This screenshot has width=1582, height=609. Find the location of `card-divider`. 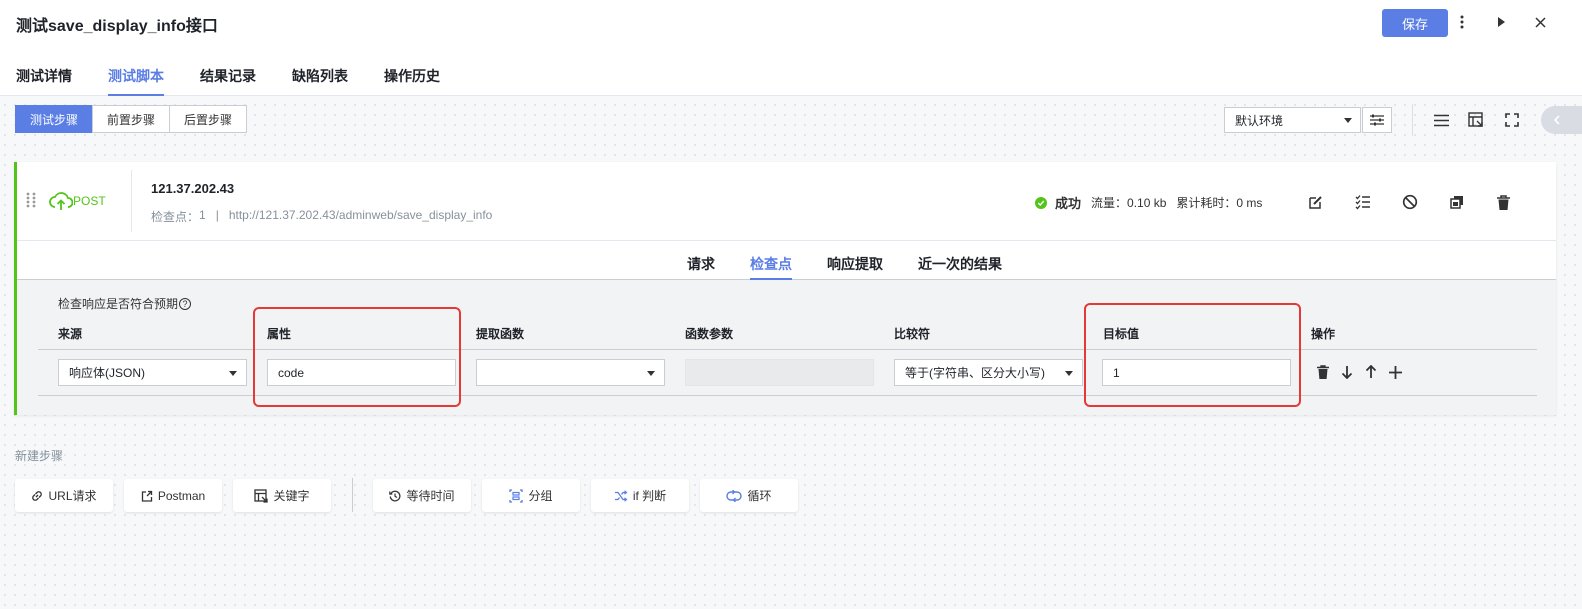

card-divider is located at coordinates (131, 201).